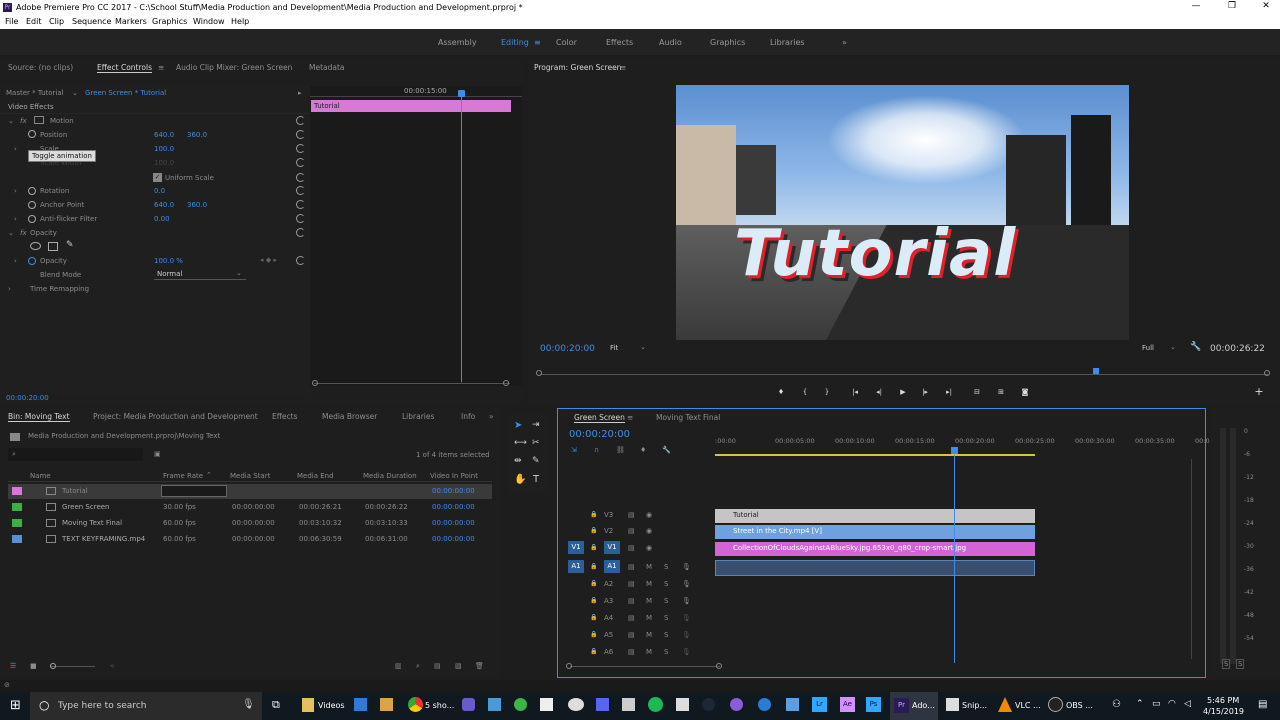 The image size is (1280, 720). Describe the element at coordinates (875, 516) in the screenshot. I see `clip-v3-tutorial: Tutorial` at that location.